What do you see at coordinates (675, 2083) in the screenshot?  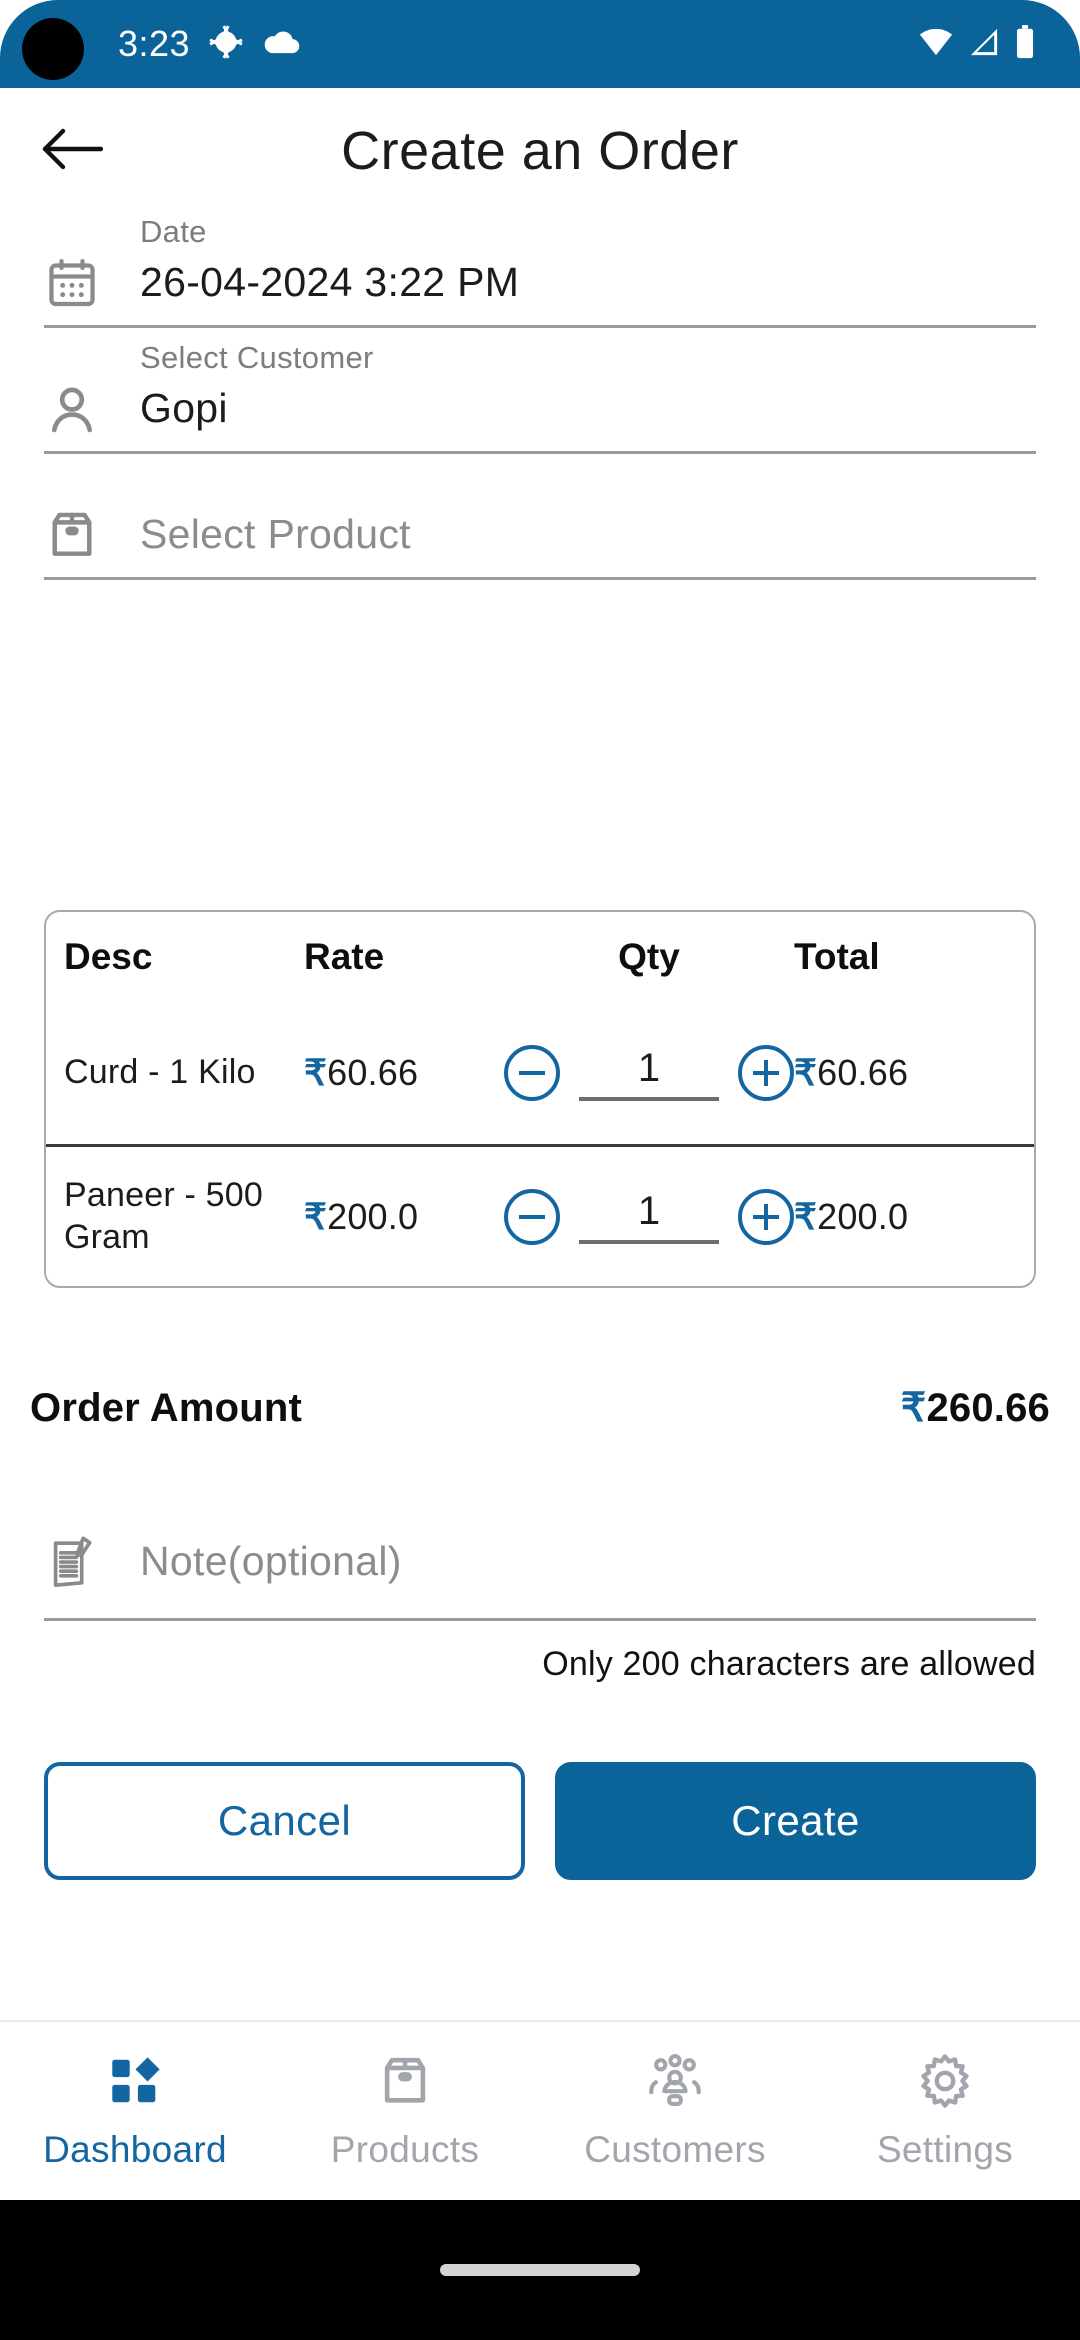 I see `customers-group-icon` at bounding box center [675, 2083].